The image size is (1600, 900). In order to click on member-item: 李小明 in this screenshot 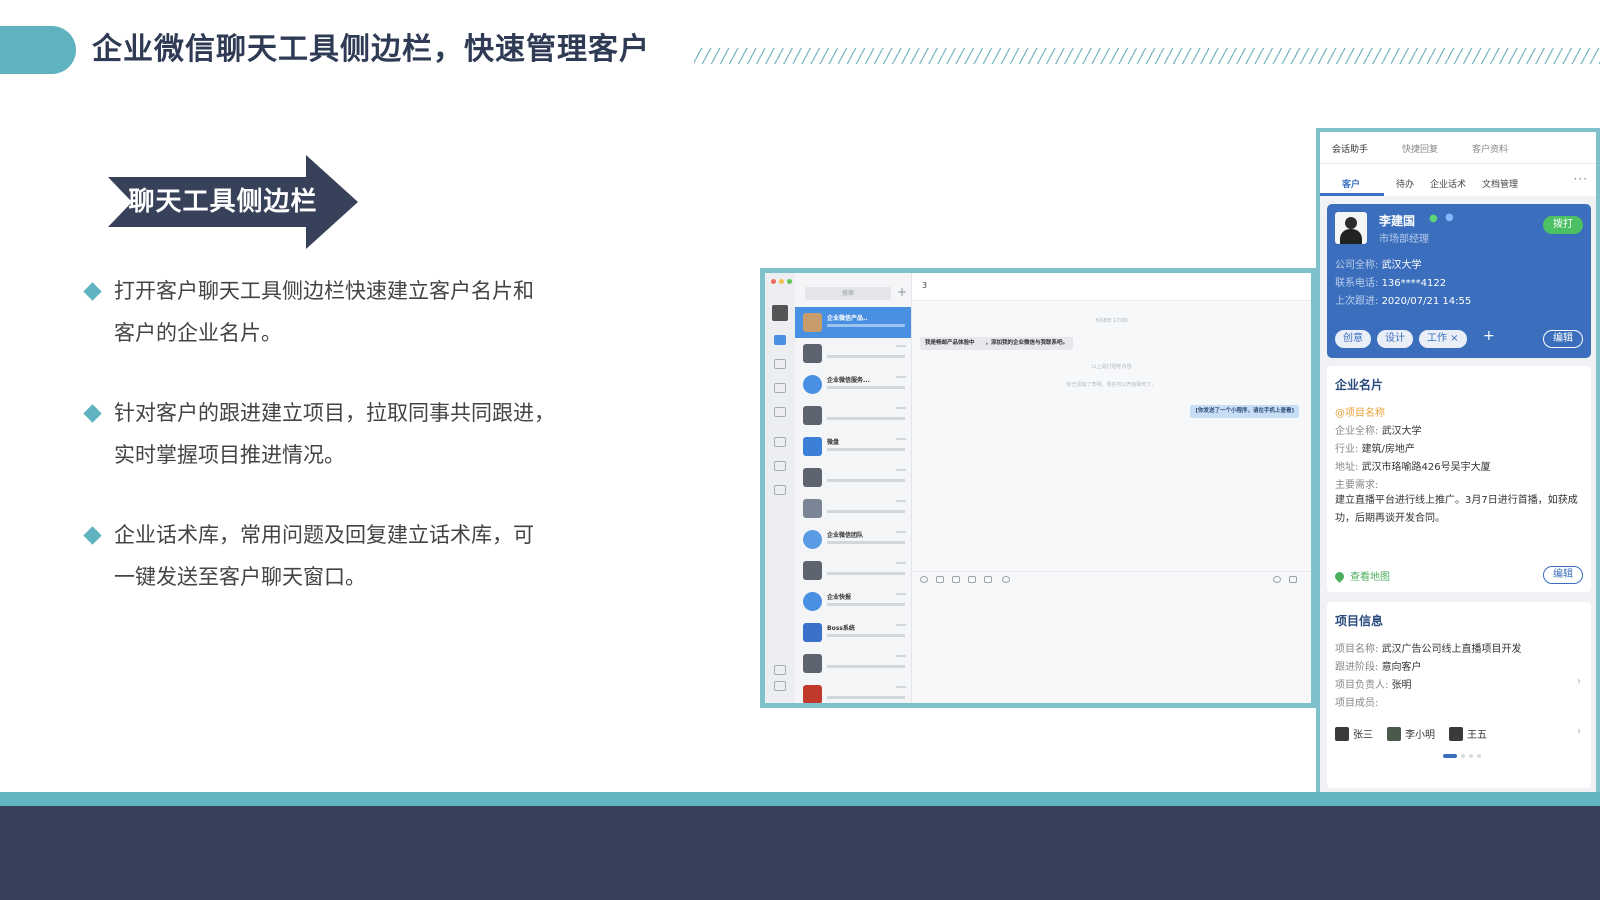, I will do `click(1411, 733)`.